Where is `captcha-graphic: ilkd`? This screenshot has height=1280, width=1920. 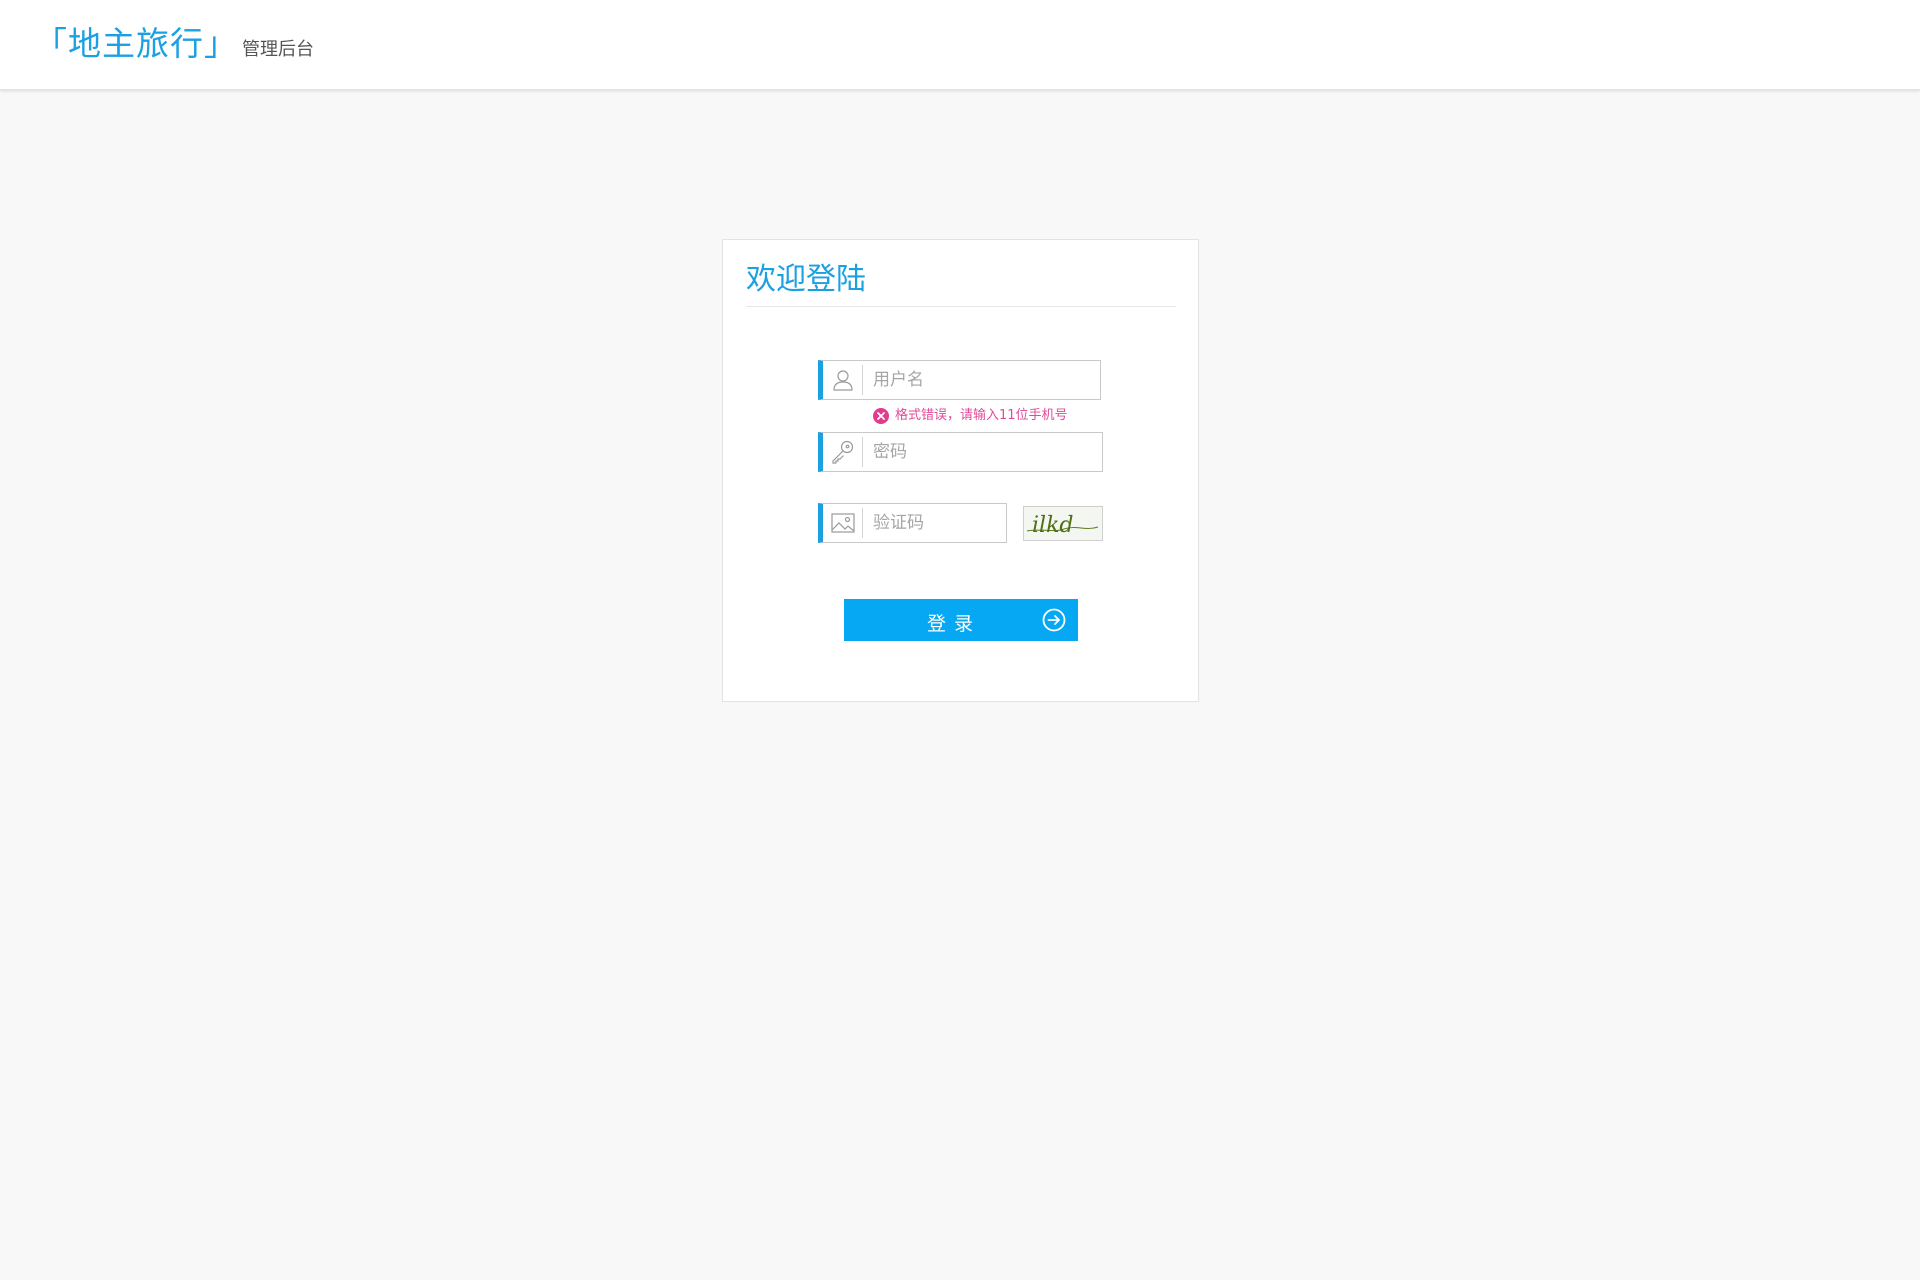
captcha-graphic: ilkd is located at coordinates (1062, 525).